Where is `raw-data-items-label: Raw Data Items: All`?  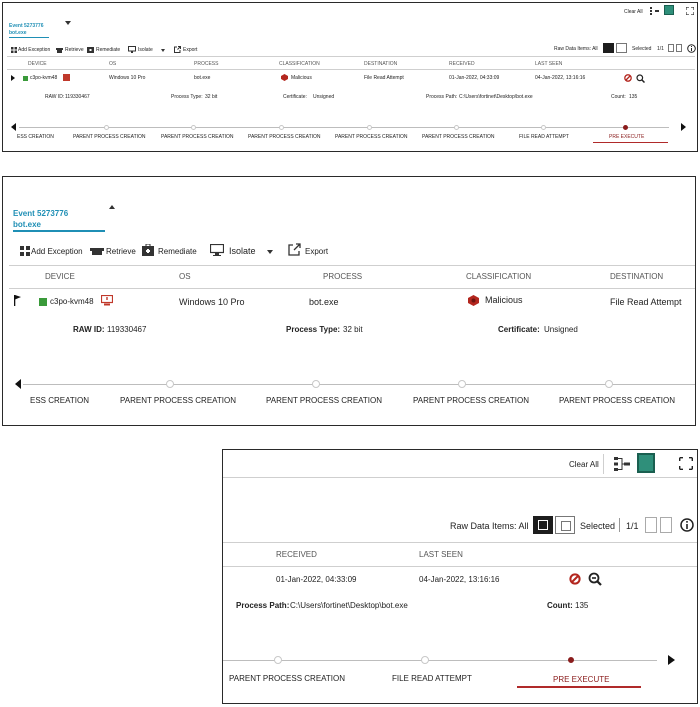
raw-data-items-label: Raw Data Items: All is located at coordinates (489, 526).